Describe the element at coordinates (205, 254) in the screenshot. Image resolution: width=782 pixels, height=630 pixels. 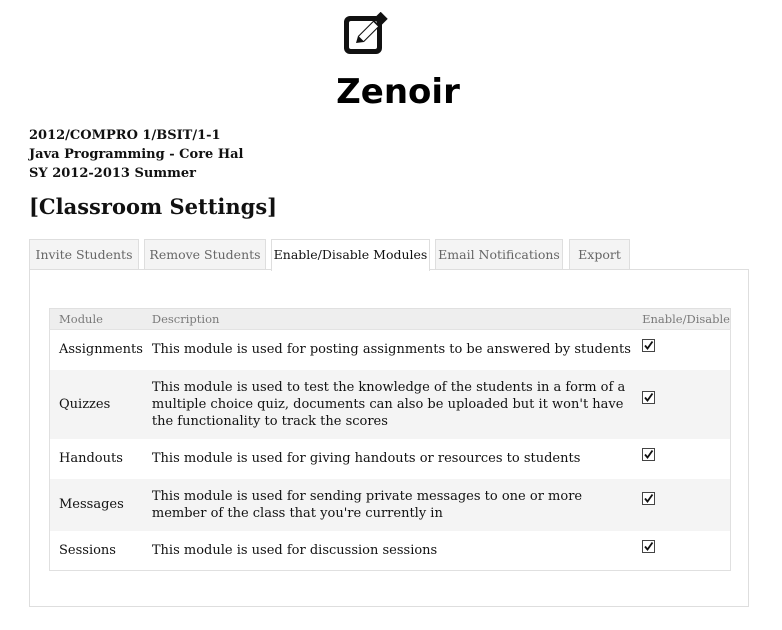
I see `tab-remove-students: Remove Students` at that location.